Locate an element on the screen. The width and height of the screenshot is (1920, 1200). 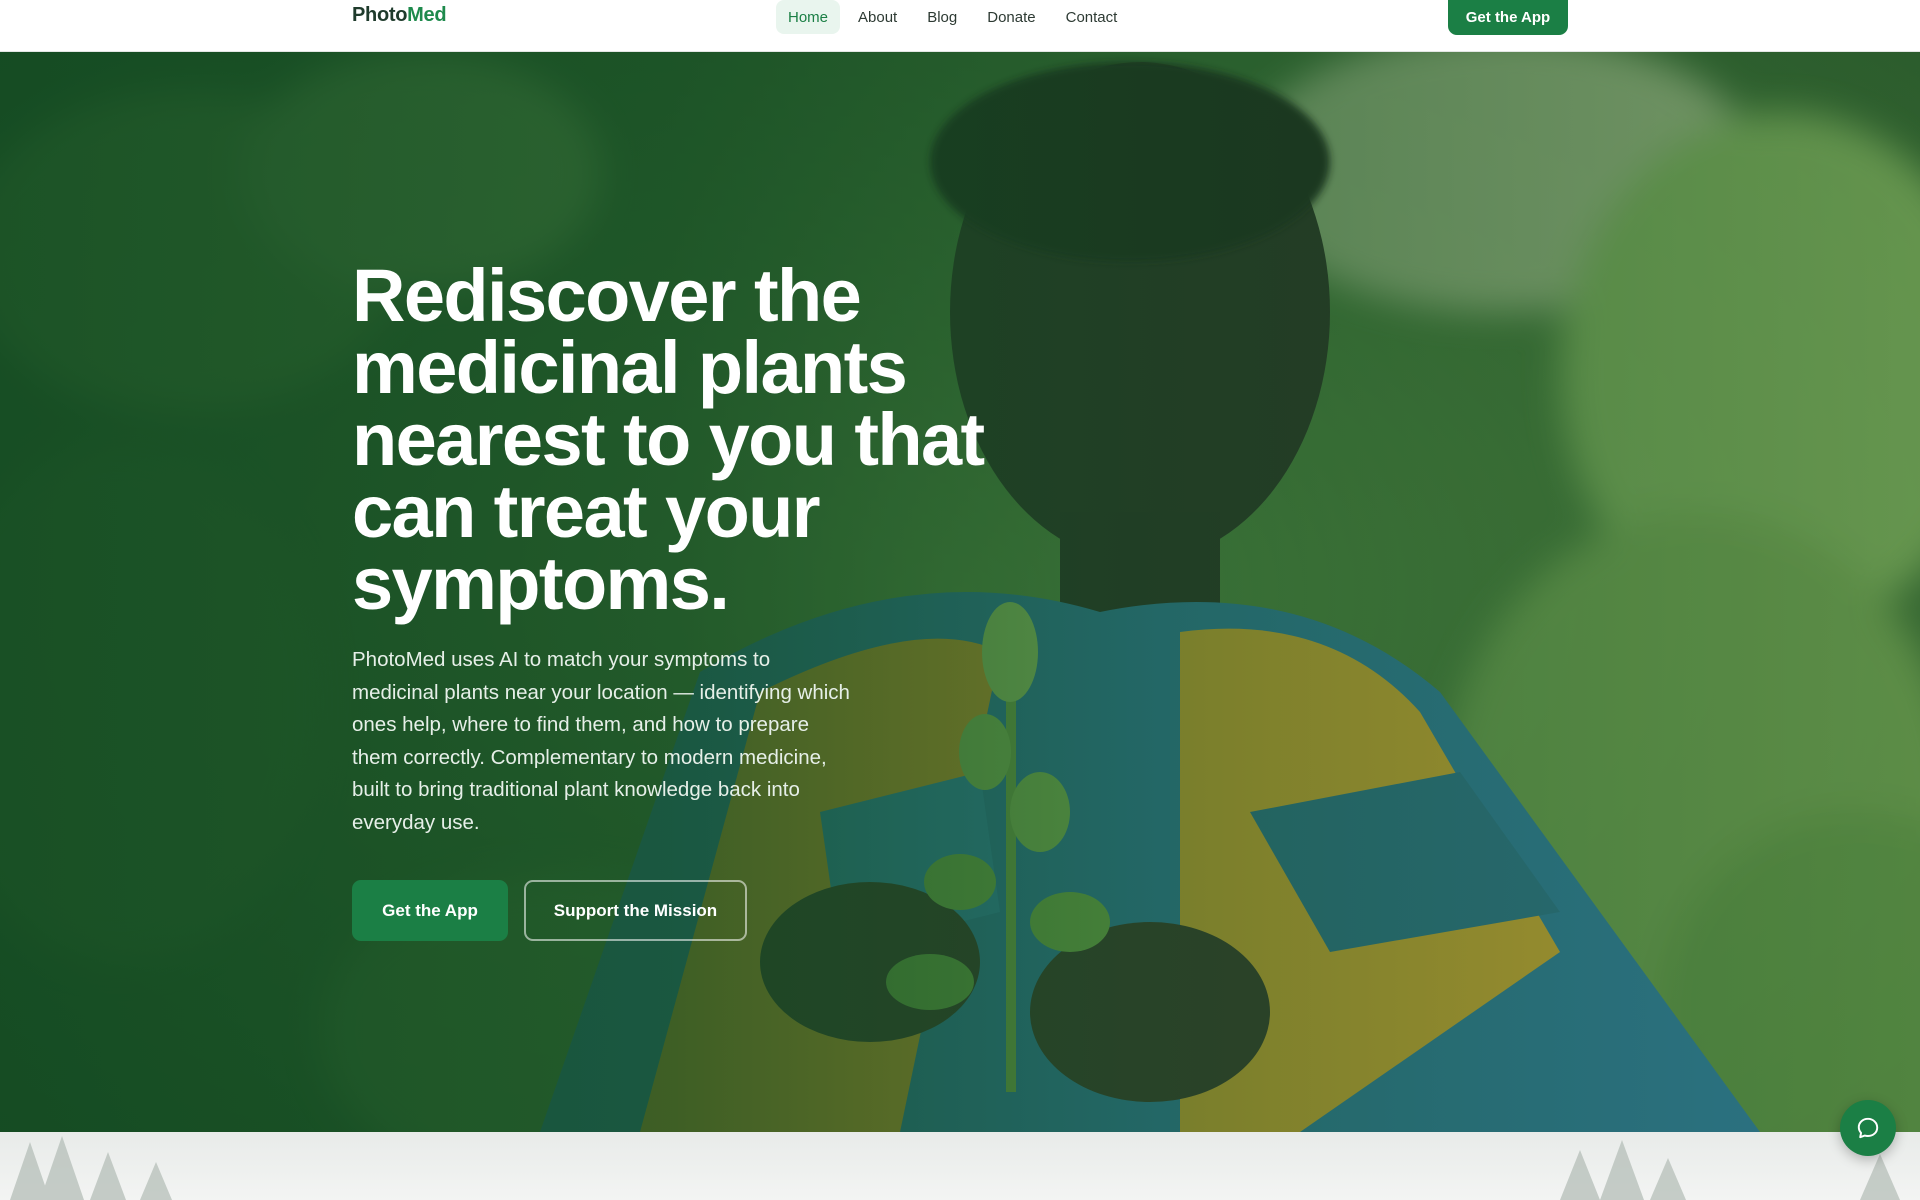
brand-logo-part2: Med is located at coordinates (427, 15).